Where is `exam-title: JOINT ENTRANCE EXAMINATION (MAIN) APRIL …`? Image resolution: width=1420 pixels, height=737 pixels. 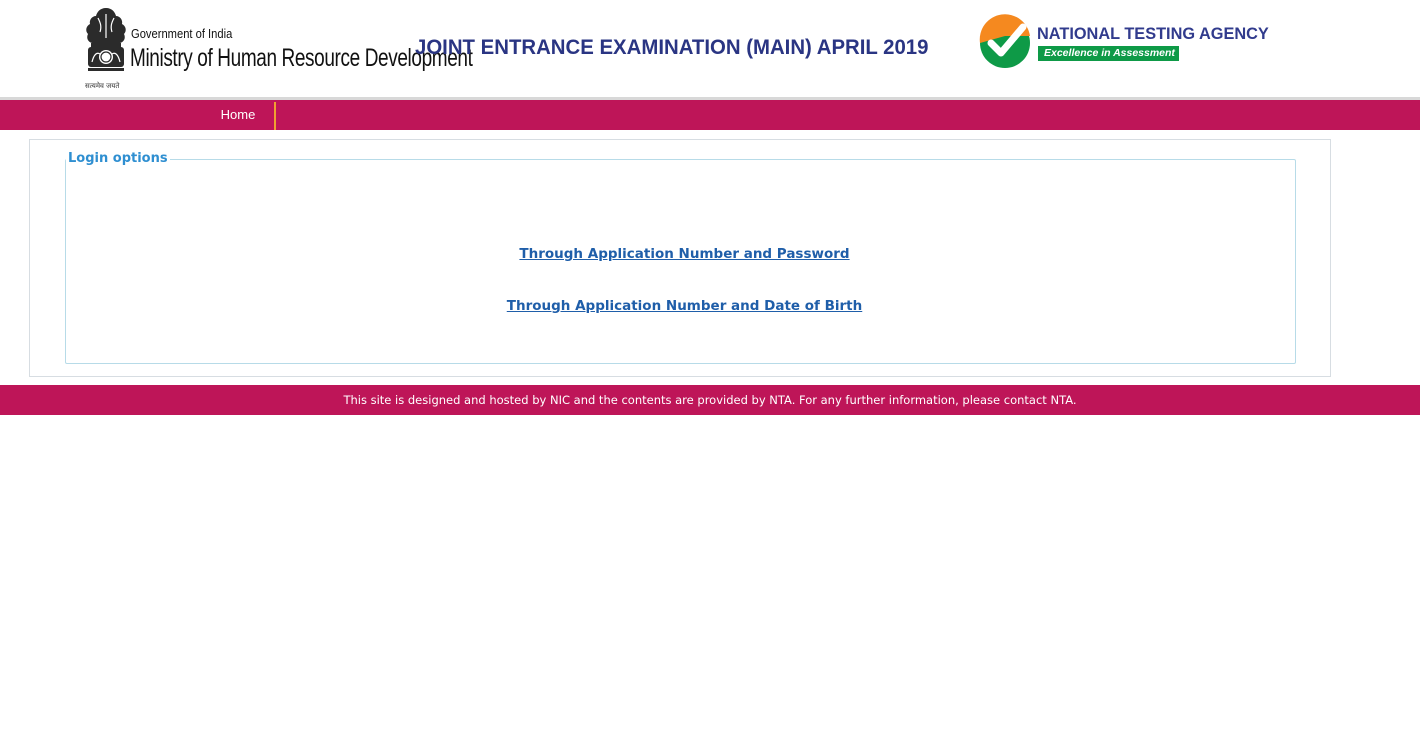
exam-title: JOINT ENTRANCE EXAMINATION (MAIN) APRIL … is located at coordinates (672, 47).